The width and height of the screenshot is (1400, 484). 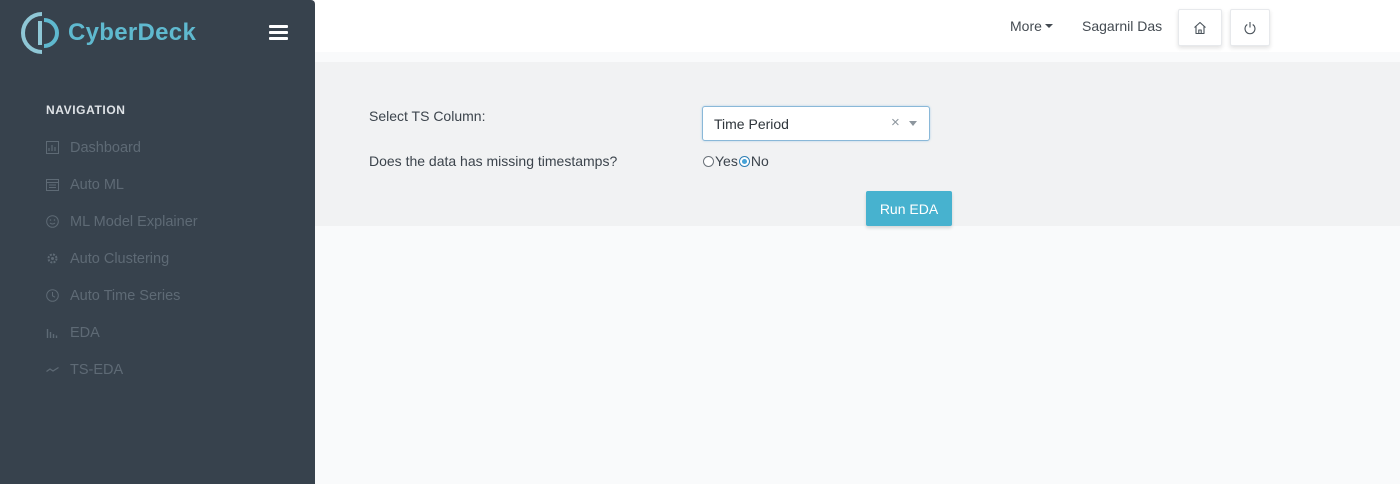 I want to click on sidebar-item-label: Auto Clustering, so click(x=120, y=258).